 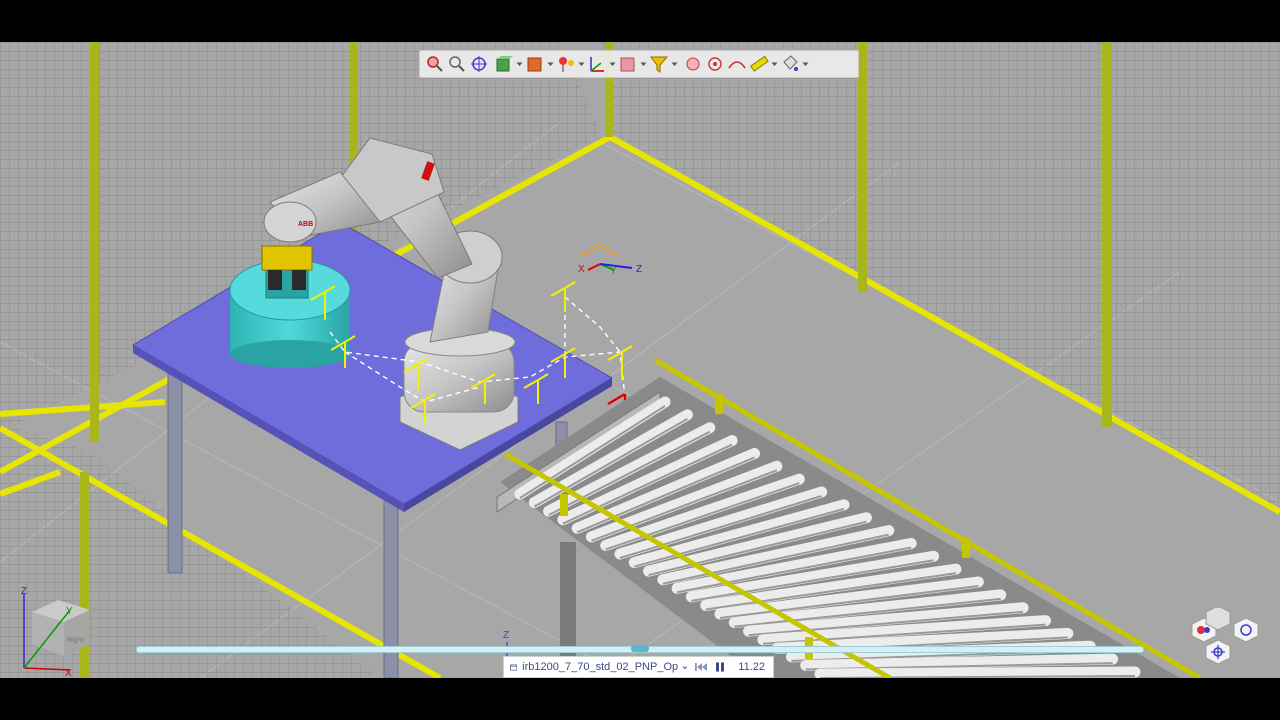 I want to click on transparent-cube-icon, so click(x=627, y=64).